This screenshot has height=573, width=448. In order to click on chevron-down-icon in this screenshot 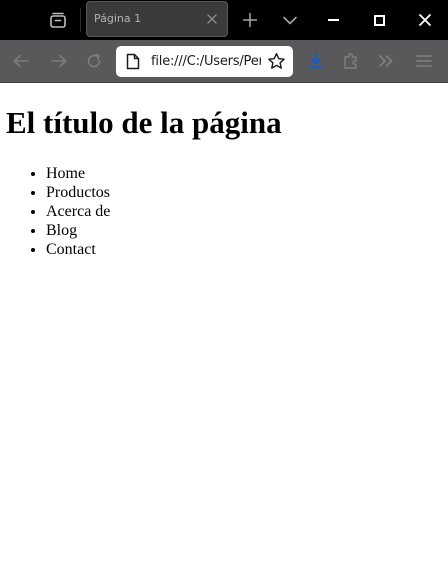, I will do `click(290, 20)`.